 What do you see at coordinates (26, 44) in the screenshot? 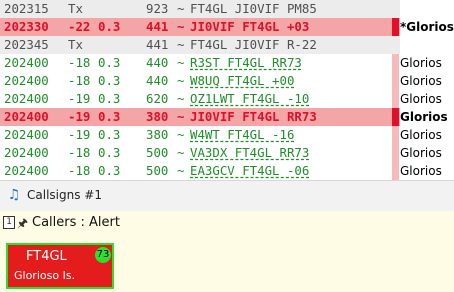
I see `log-time: 202345` at bounding box center [26, 44].